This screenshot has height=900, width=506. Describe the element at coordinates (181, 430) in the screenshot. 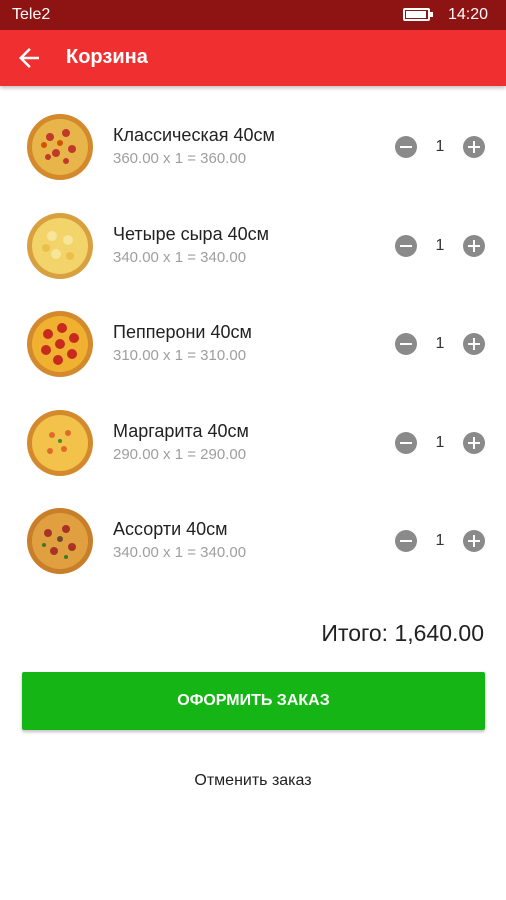

I see `item-name: Маргарита 40см` at that location.